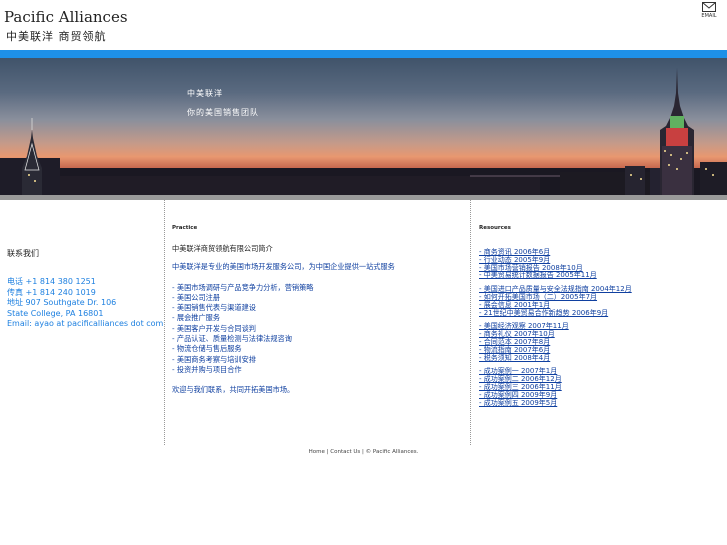  Describe the element at coordinates (205, 93) in the screenshot. I see `banner-slogan-primary: 中美联洋` at that location.